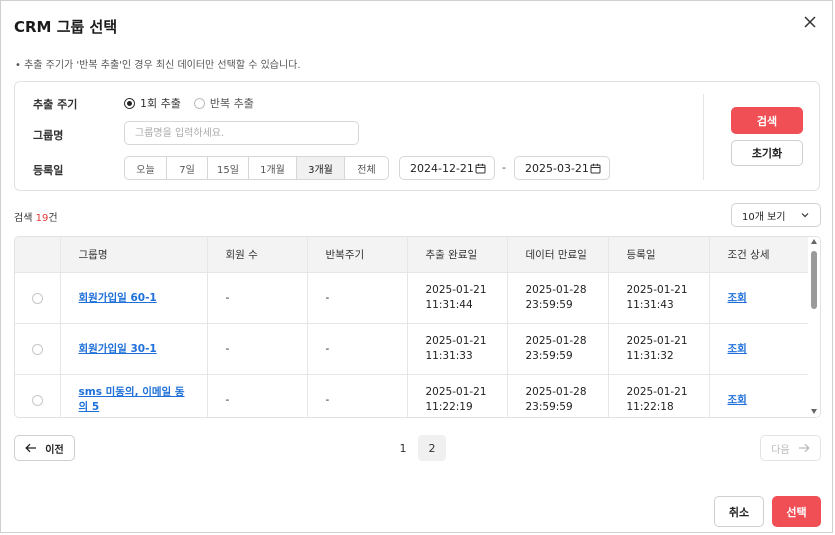  What do you see at coordinates (759, 255) in the screenshot?
I see `header-detail: 조건 상세` at bounding box center [759, 255].